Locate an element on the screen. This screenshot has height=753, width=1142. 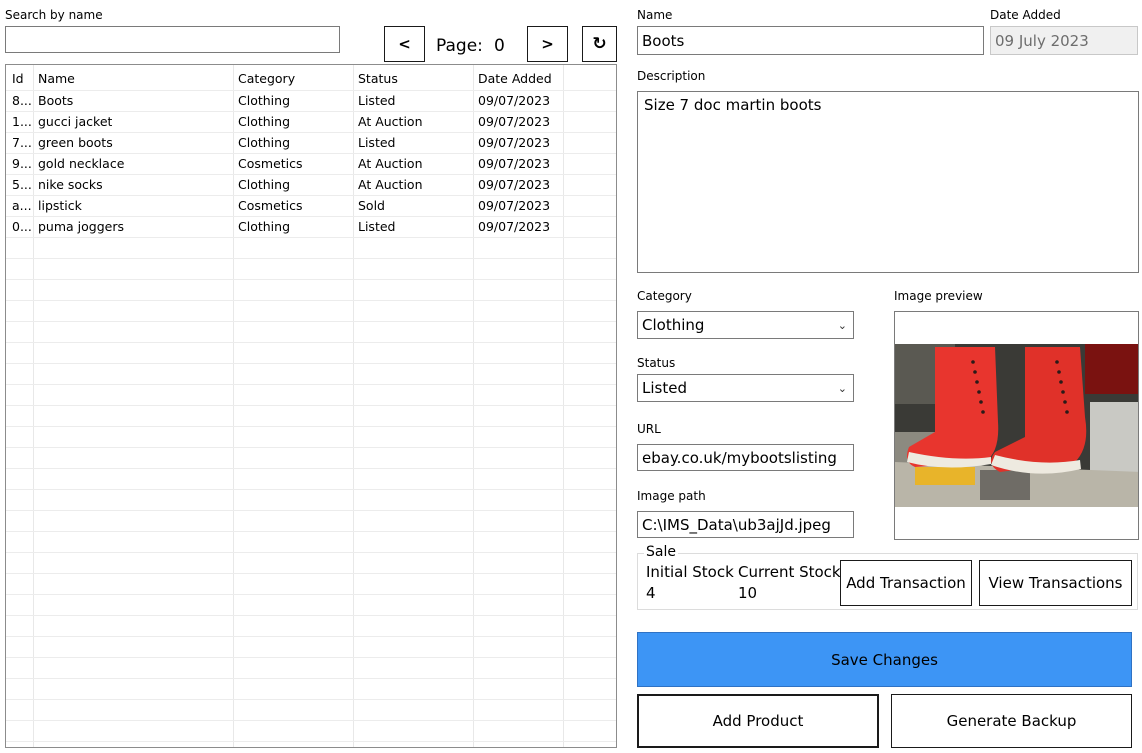
boots-photo is located at coordinates (1016, 425).